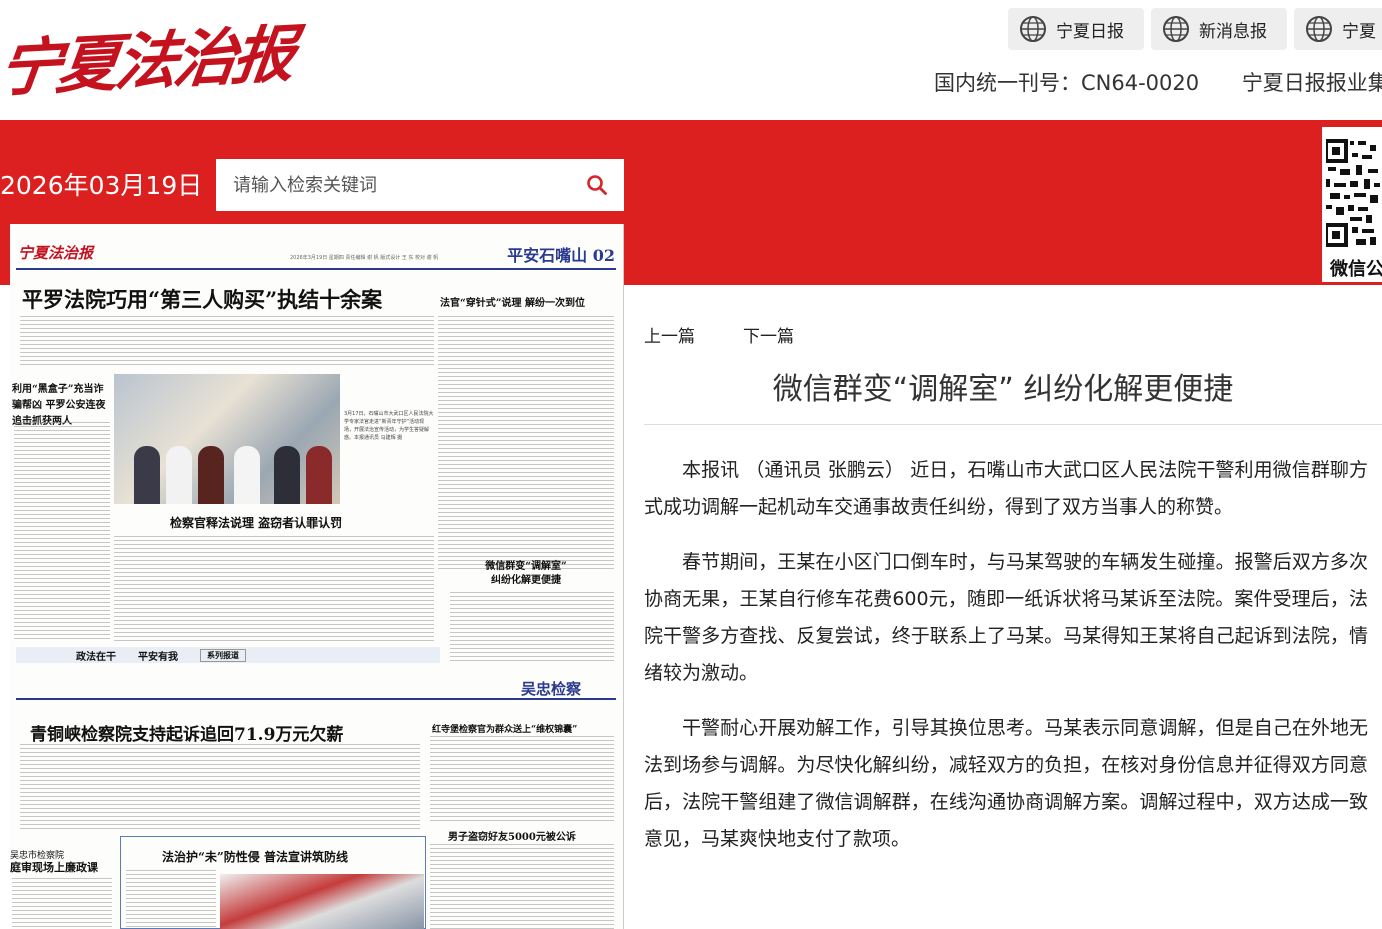 This screenshot has width=1382, height=929. What do you see at coordinates (256, 522) in the screenshot?
I see `page-headline-mid: 检察官释法说理 盗窃者认罪认罚` at bounding box center [256, 522].